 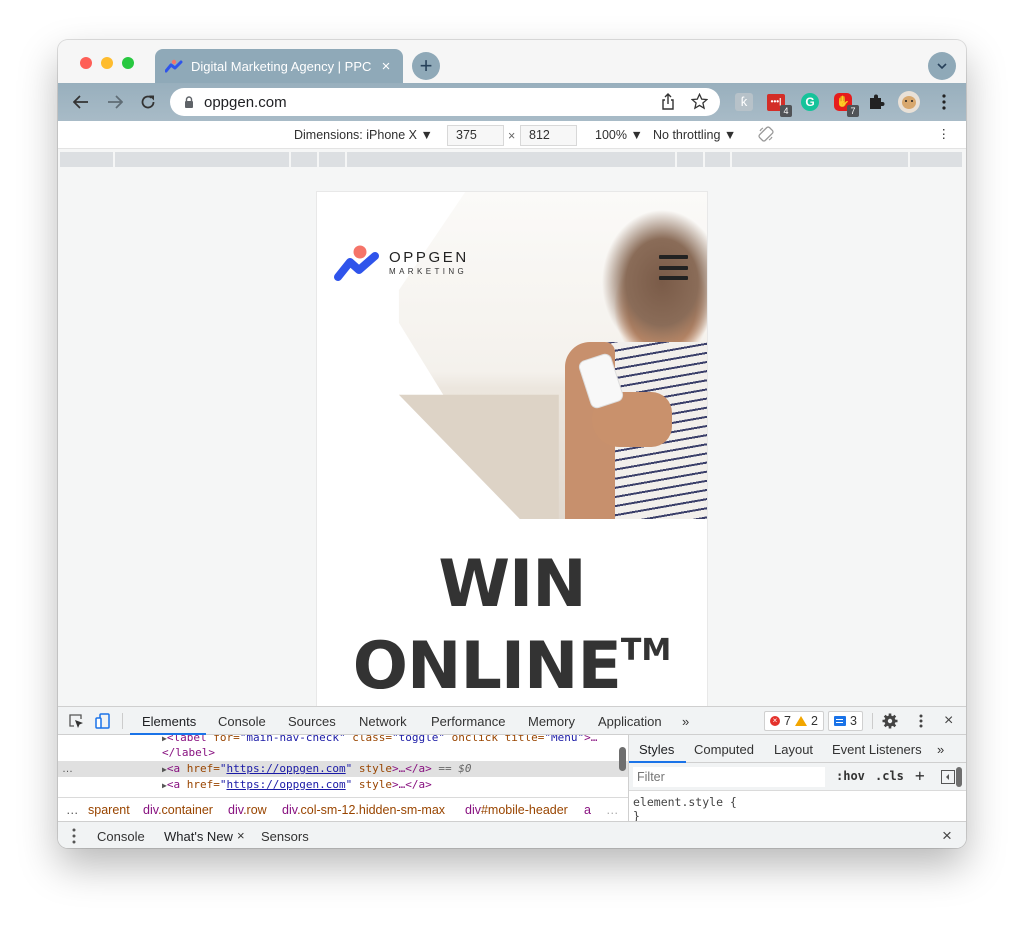 I want to click on throttling-dropdown: No throttling ▼, so click(x=694, y=135).